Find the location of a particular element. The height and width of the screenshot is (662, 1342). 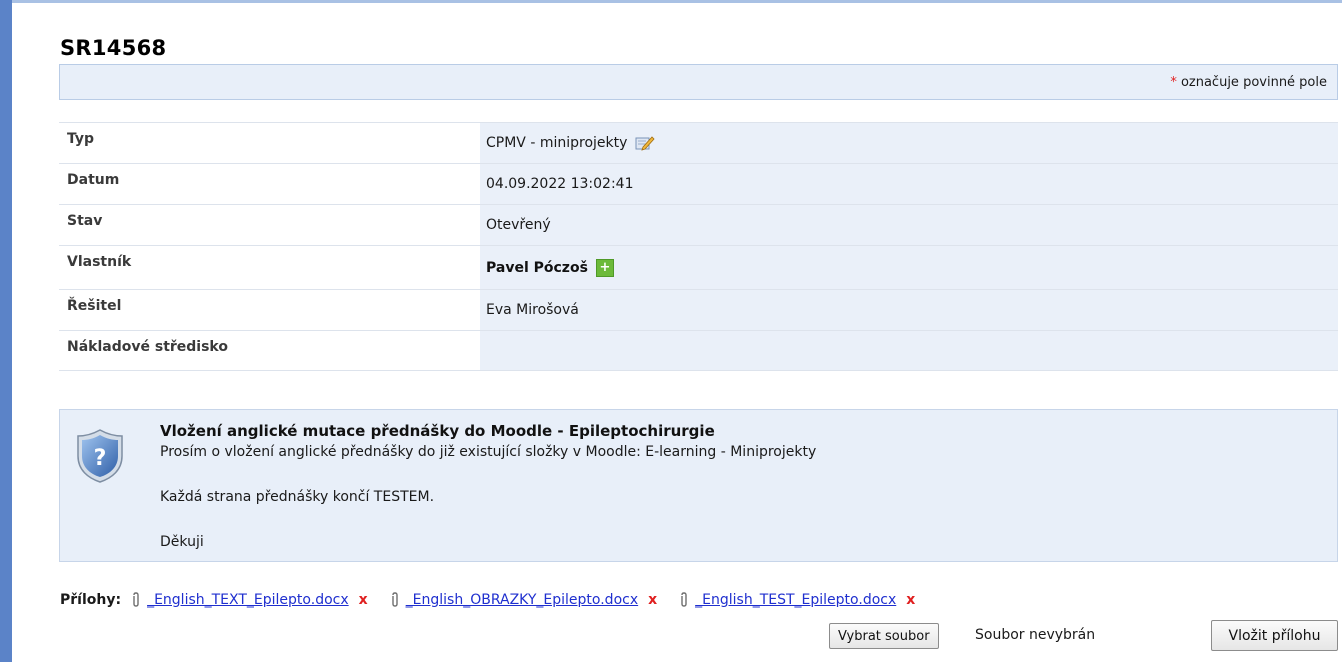

edit-icon is located at coordinates (645, 143).